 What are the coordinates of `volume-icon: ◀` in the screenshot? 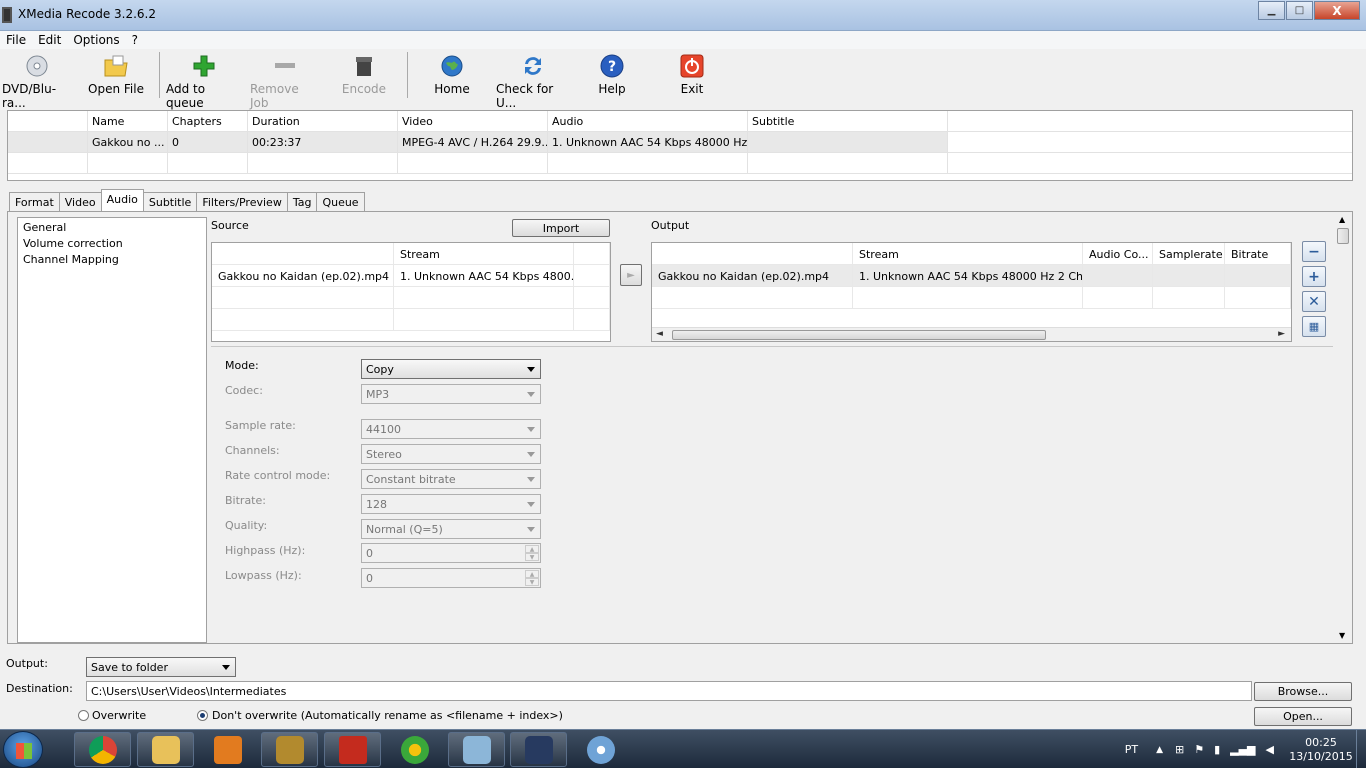 It's located at (1270, 749).